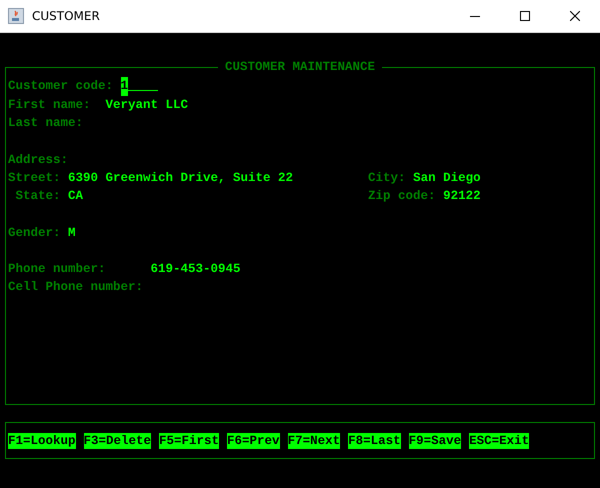 Image resolution: width=600 pixels, height=488 pixels. I want to click on field-value: 6390 Greenwich Drive, Suite 22, so click(181, 178).